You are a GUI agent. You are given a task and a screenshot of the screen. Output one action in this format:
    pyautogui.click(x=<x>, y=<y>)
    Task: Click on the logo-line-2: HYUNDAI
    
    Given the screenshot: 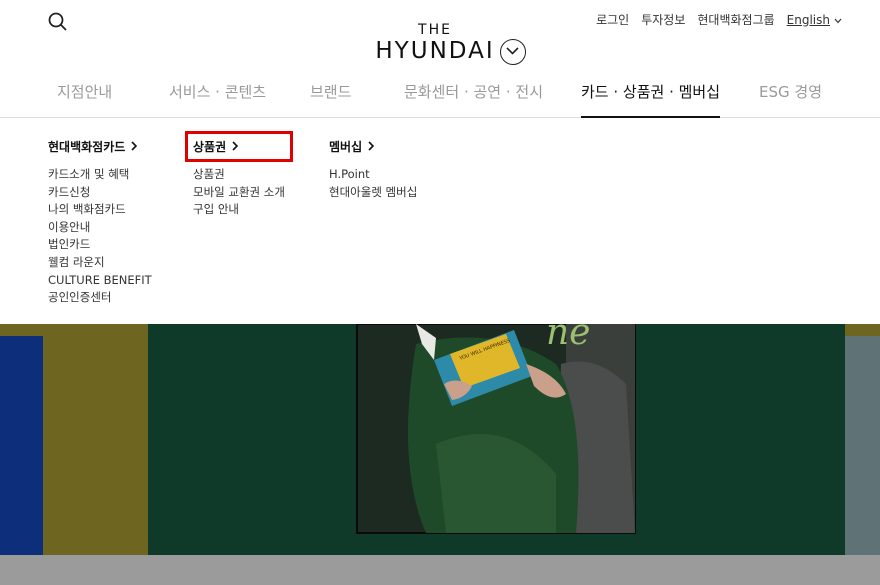 What is the action you would take?
    pyautogui.click(x=435, y=51)
    